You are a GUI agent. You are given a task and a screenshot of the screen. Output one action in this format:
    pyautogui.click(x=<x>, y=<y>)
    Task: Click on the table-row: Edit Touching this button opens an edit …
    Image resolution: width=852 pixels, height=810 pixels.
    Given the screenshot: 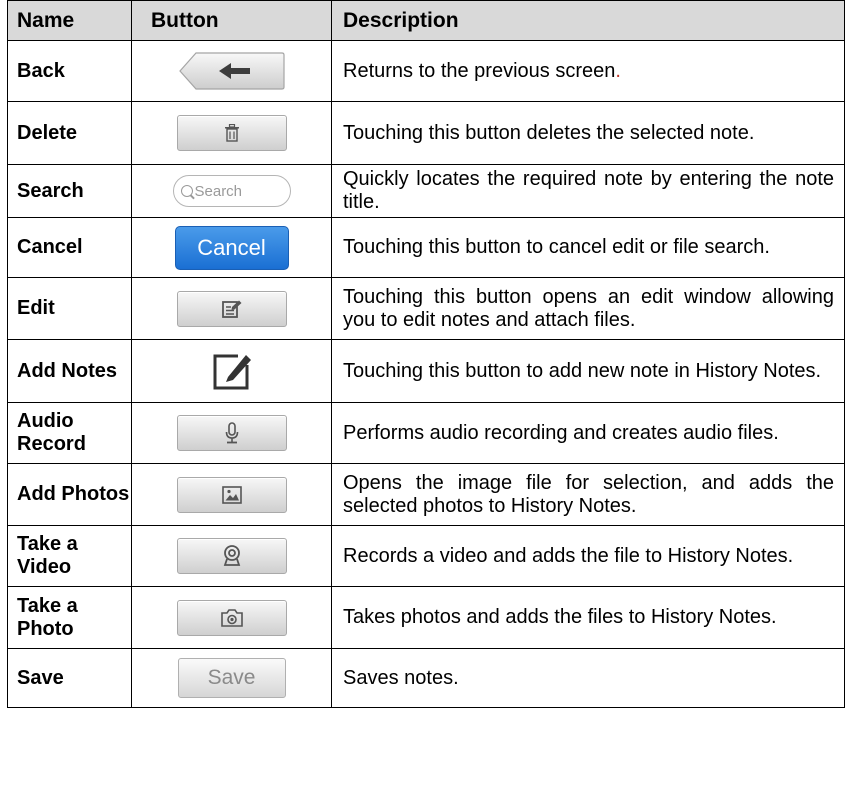 What is the action you would take?
    pyautogui.click(x=426, y=308)
    